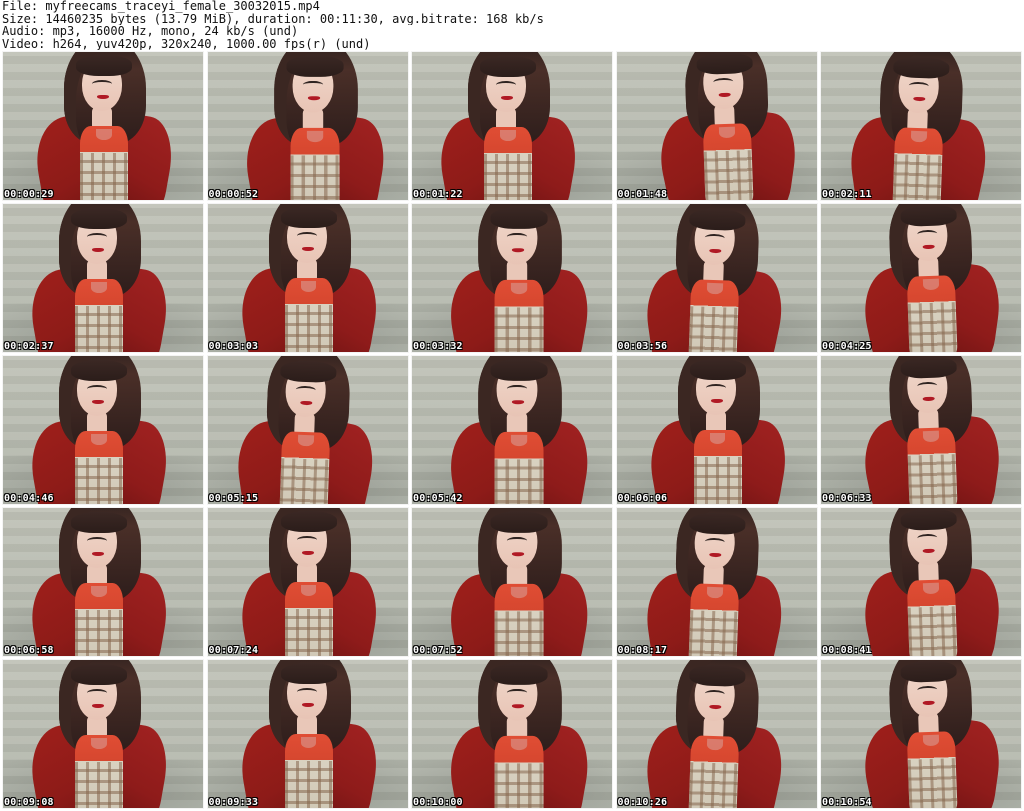 This screenshot has width=1024, height=811. I want to click on video-thumbnail: 00:07:52, so click(512, 582).